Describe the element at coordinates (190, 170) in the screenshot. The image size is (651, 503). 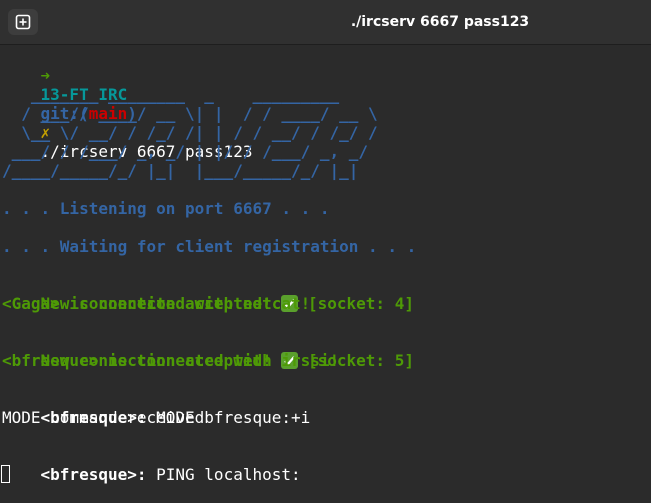
I see `banner-line: /____/_____/_/ |_| |___/_____/_/ |_|` at that location.